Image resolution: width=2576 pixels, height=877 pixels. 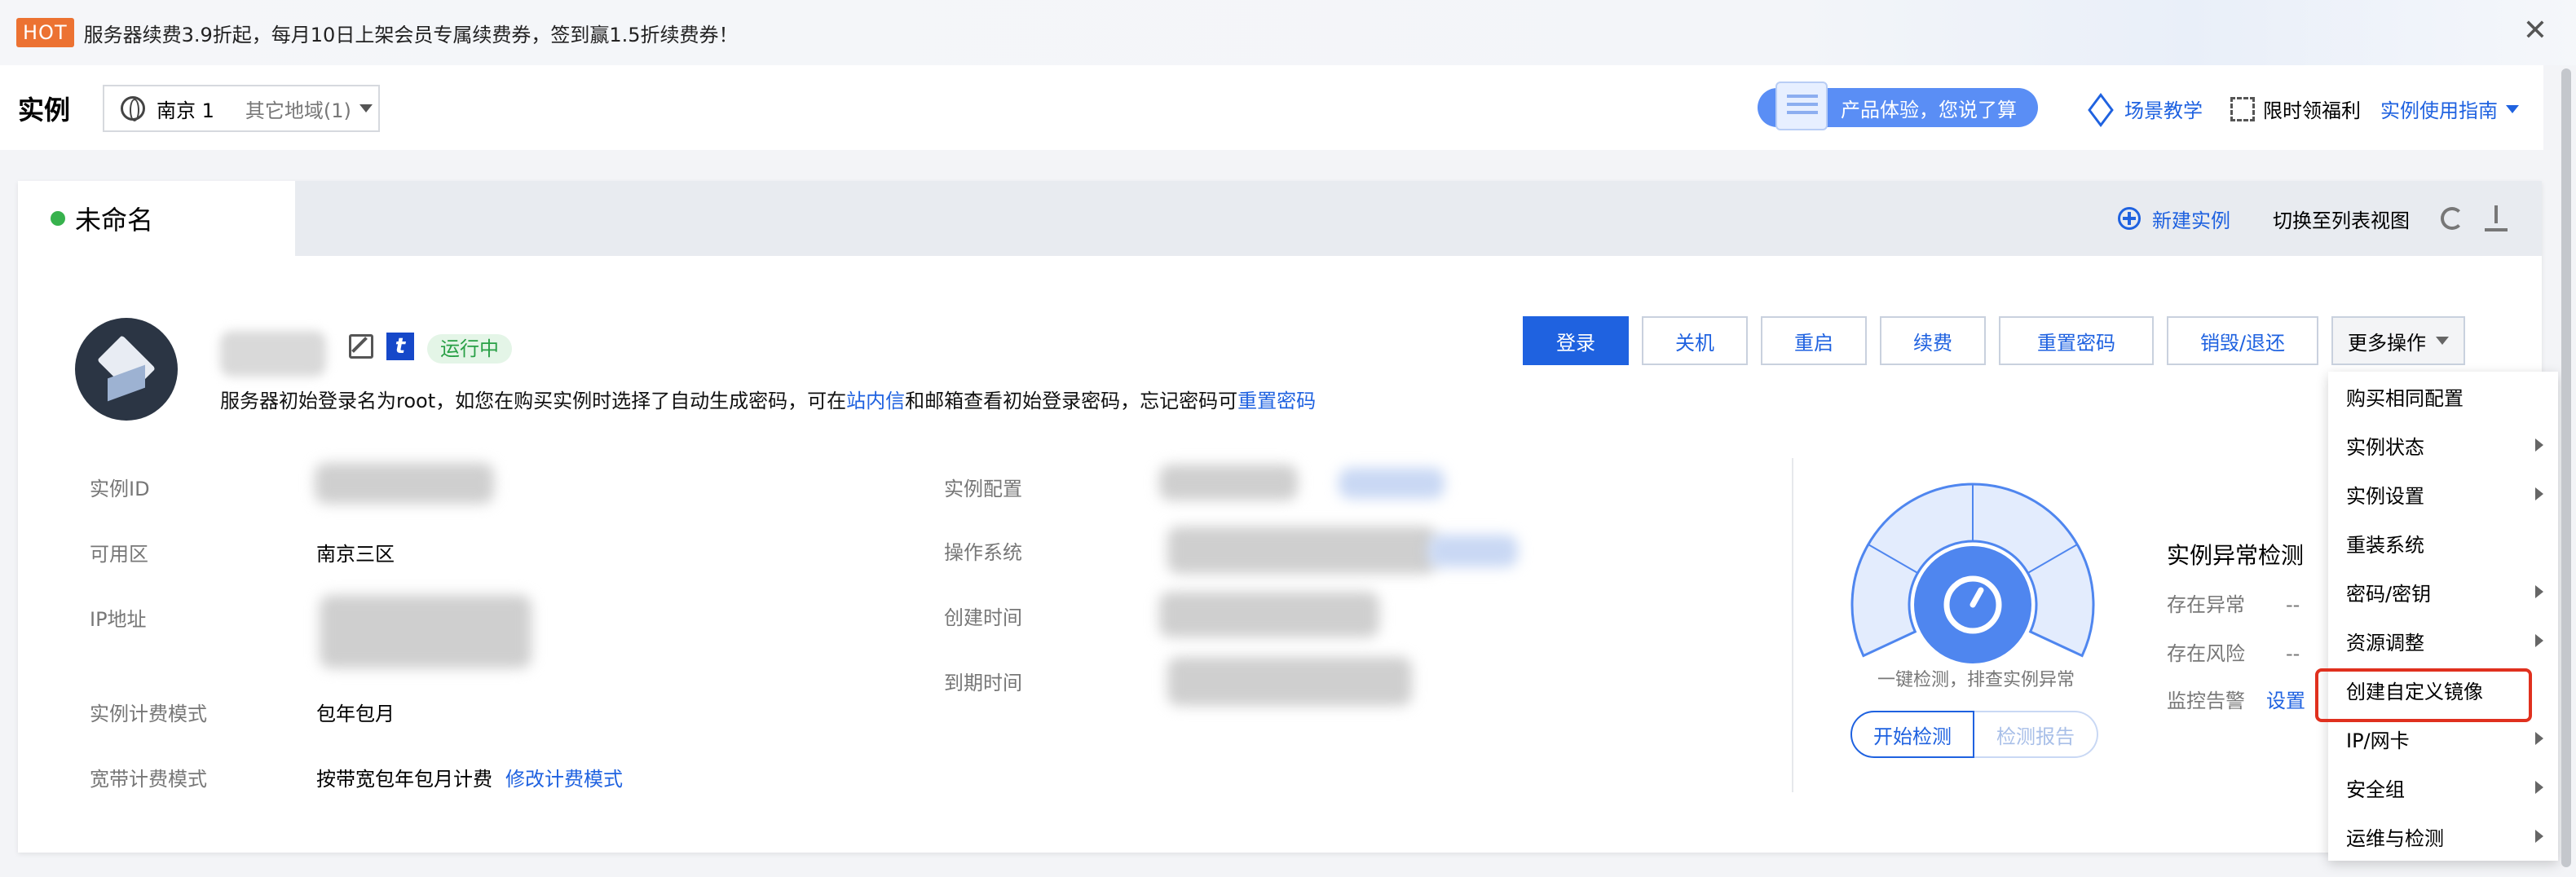 What do you see at coordinates (148, 779) in the screenshot?
I see `bandwidth-mode-label: 宽带计费模式` at bounding box center [148, 779].